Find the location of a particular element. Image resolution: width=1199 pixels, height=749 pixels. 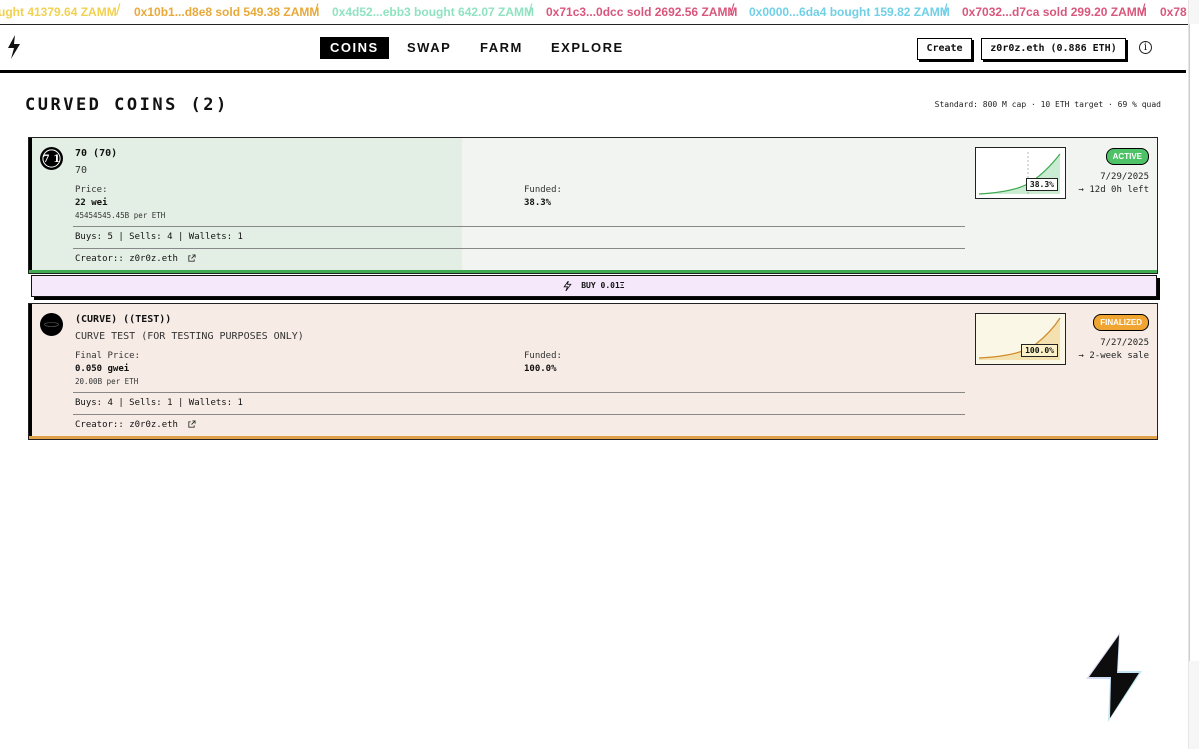

bonding-curve-chart: 100.0% is located at coordinates (1020, 339).